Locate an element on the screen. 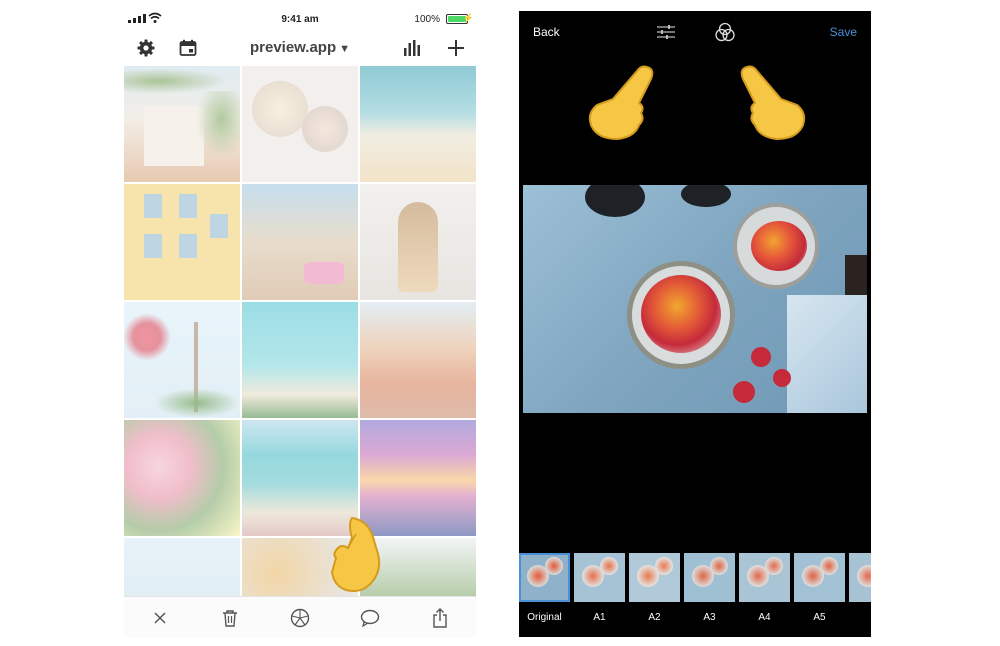 The height and width of the screenshot is (646, 1000). filter-a4: A4 is located at coordinates (764, 588).